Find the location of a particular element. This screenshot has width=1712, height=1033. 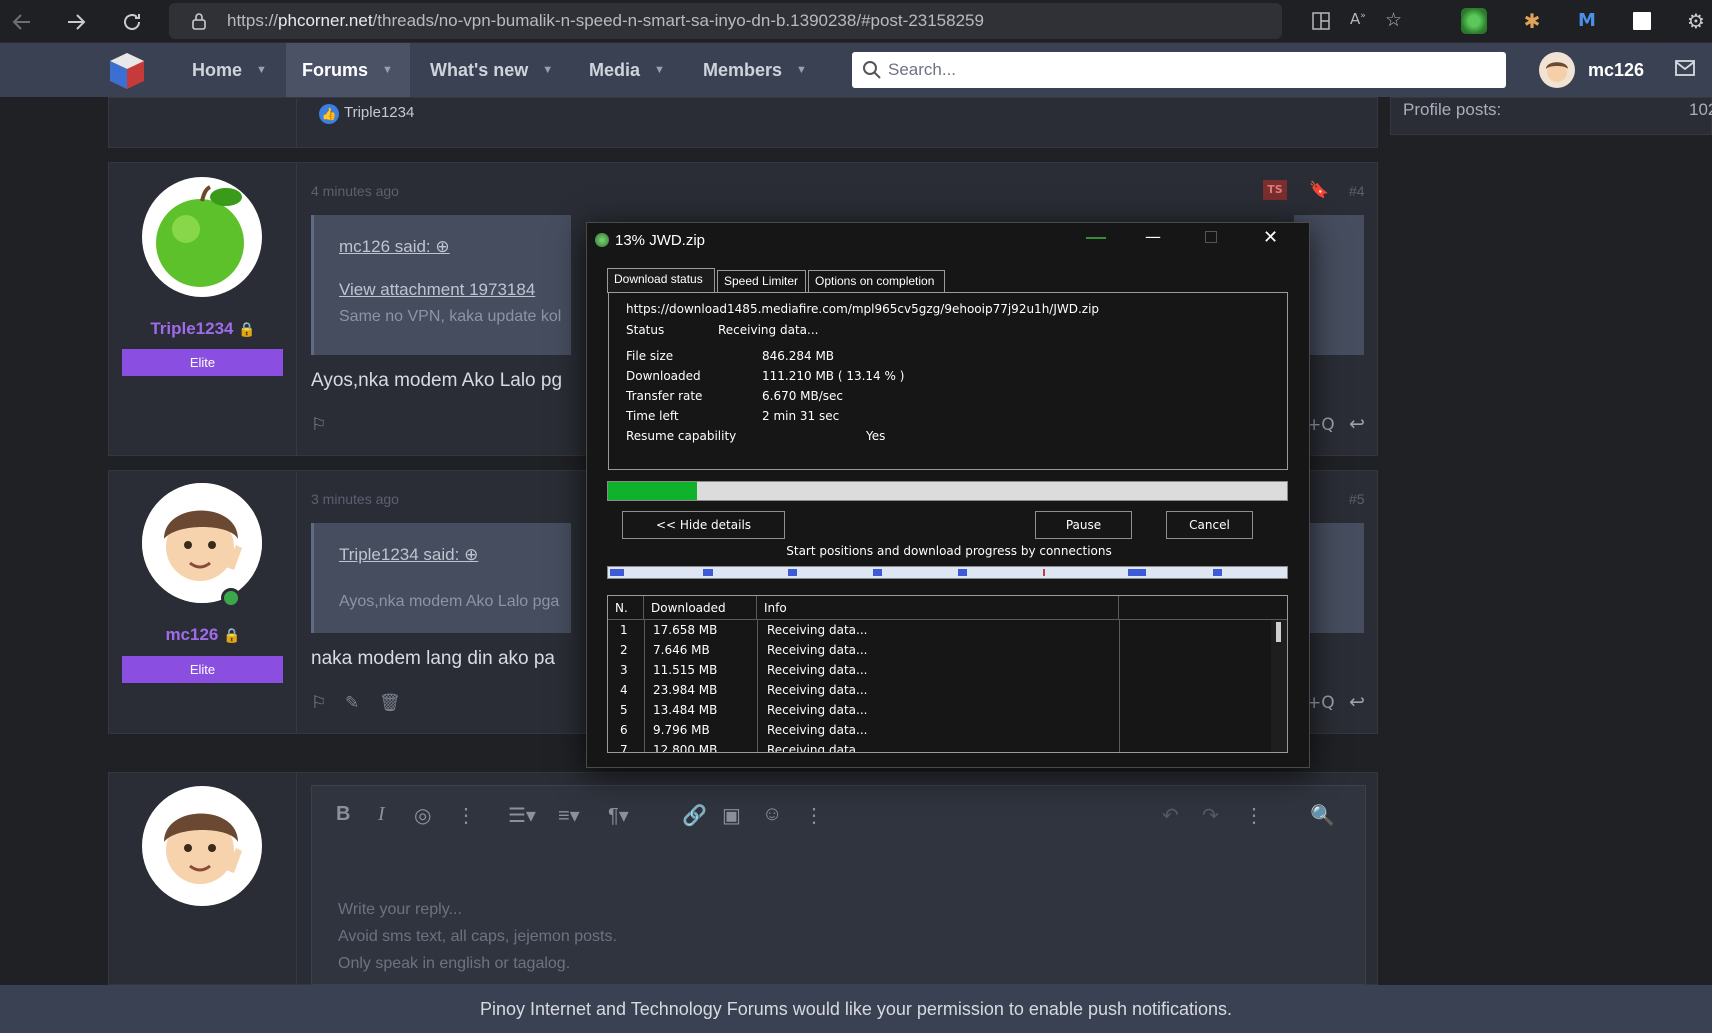

column-header-info: Info is located at coordinates (938, 608).